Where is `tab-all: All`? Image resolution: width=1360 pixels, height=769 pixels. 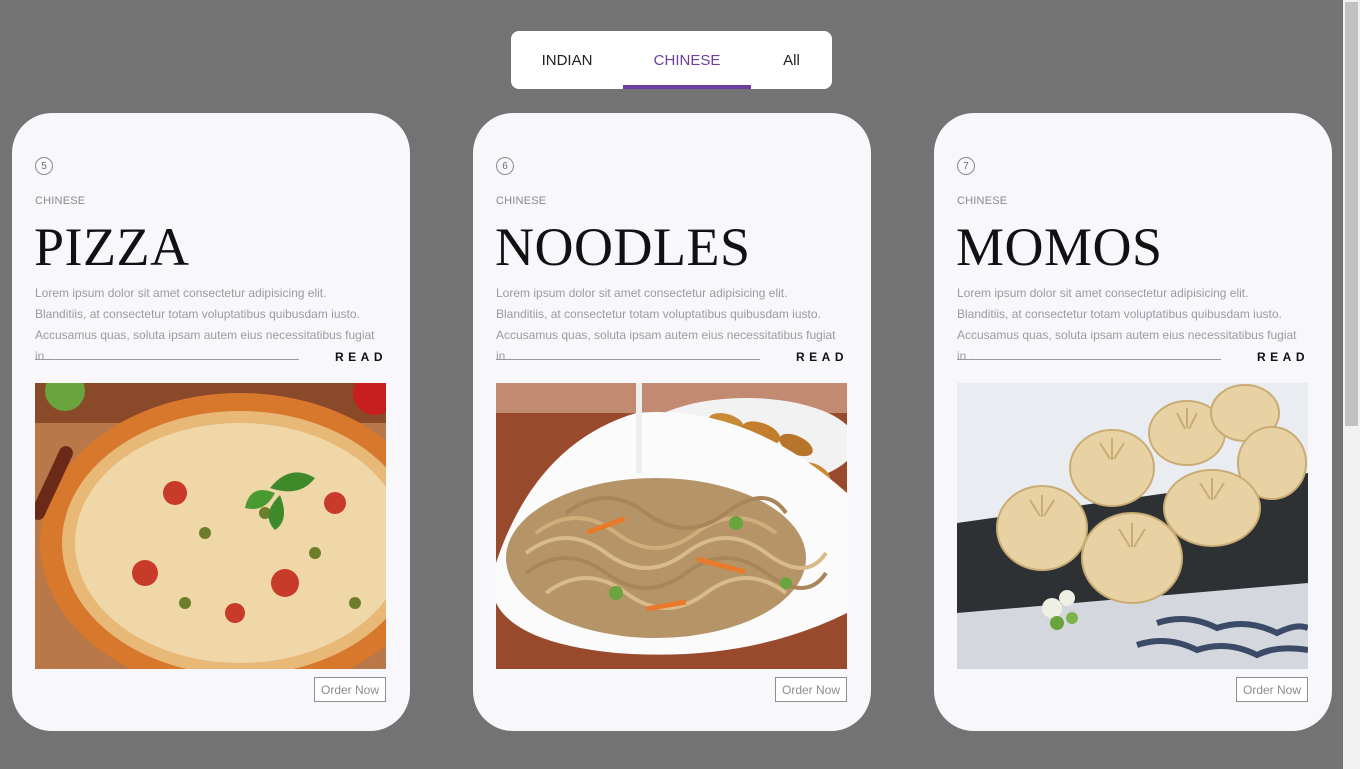 tab-all: All is located at coordinates (791, 60).